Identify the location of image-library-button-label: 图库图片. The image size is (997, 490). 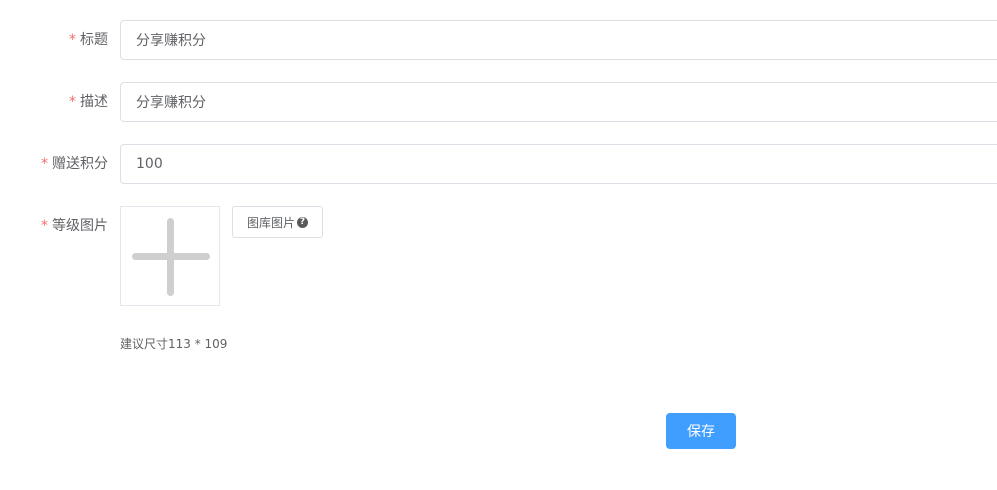
(271, 222).